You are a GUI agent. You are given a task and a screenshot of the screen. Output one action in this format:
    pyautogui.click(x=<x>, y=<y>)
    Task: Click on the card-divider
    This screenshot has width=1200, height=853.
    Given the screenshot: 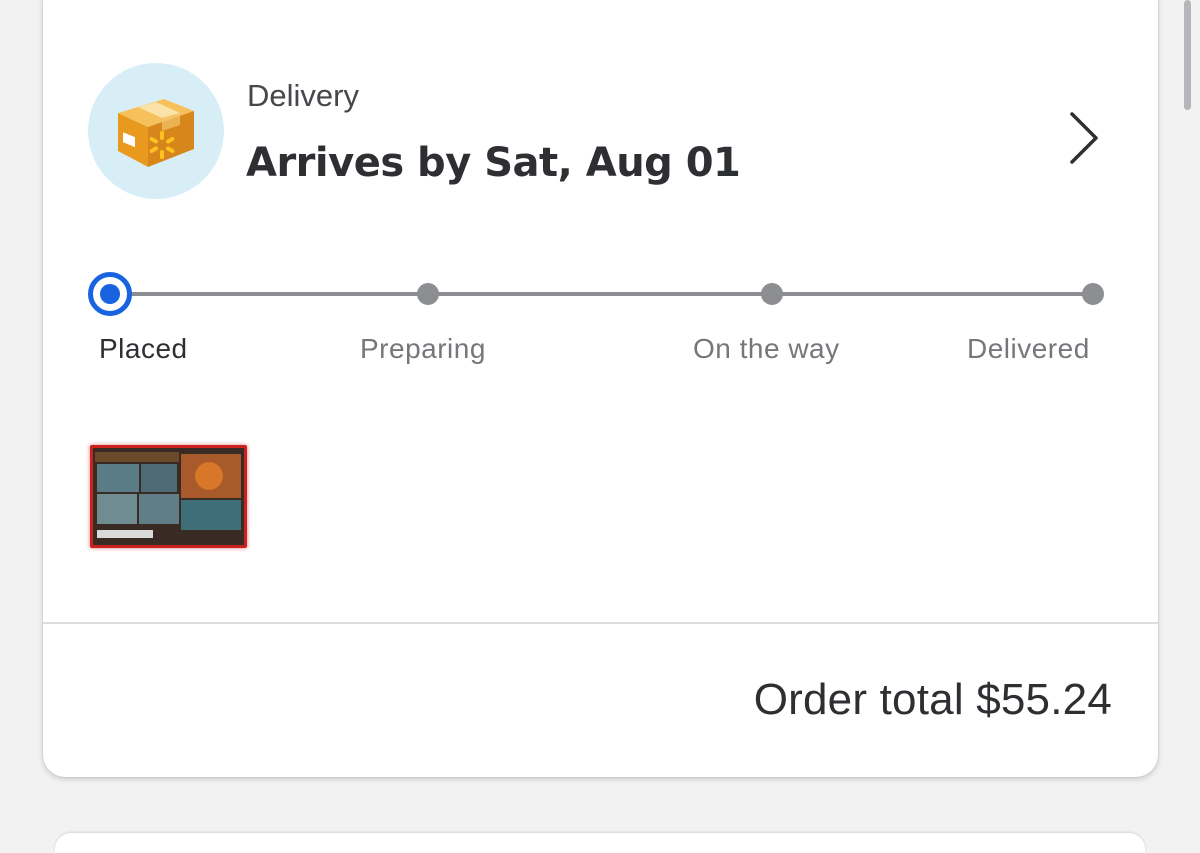 What is the action you would take?
    pyautogui.click(x=600, y=623)
    